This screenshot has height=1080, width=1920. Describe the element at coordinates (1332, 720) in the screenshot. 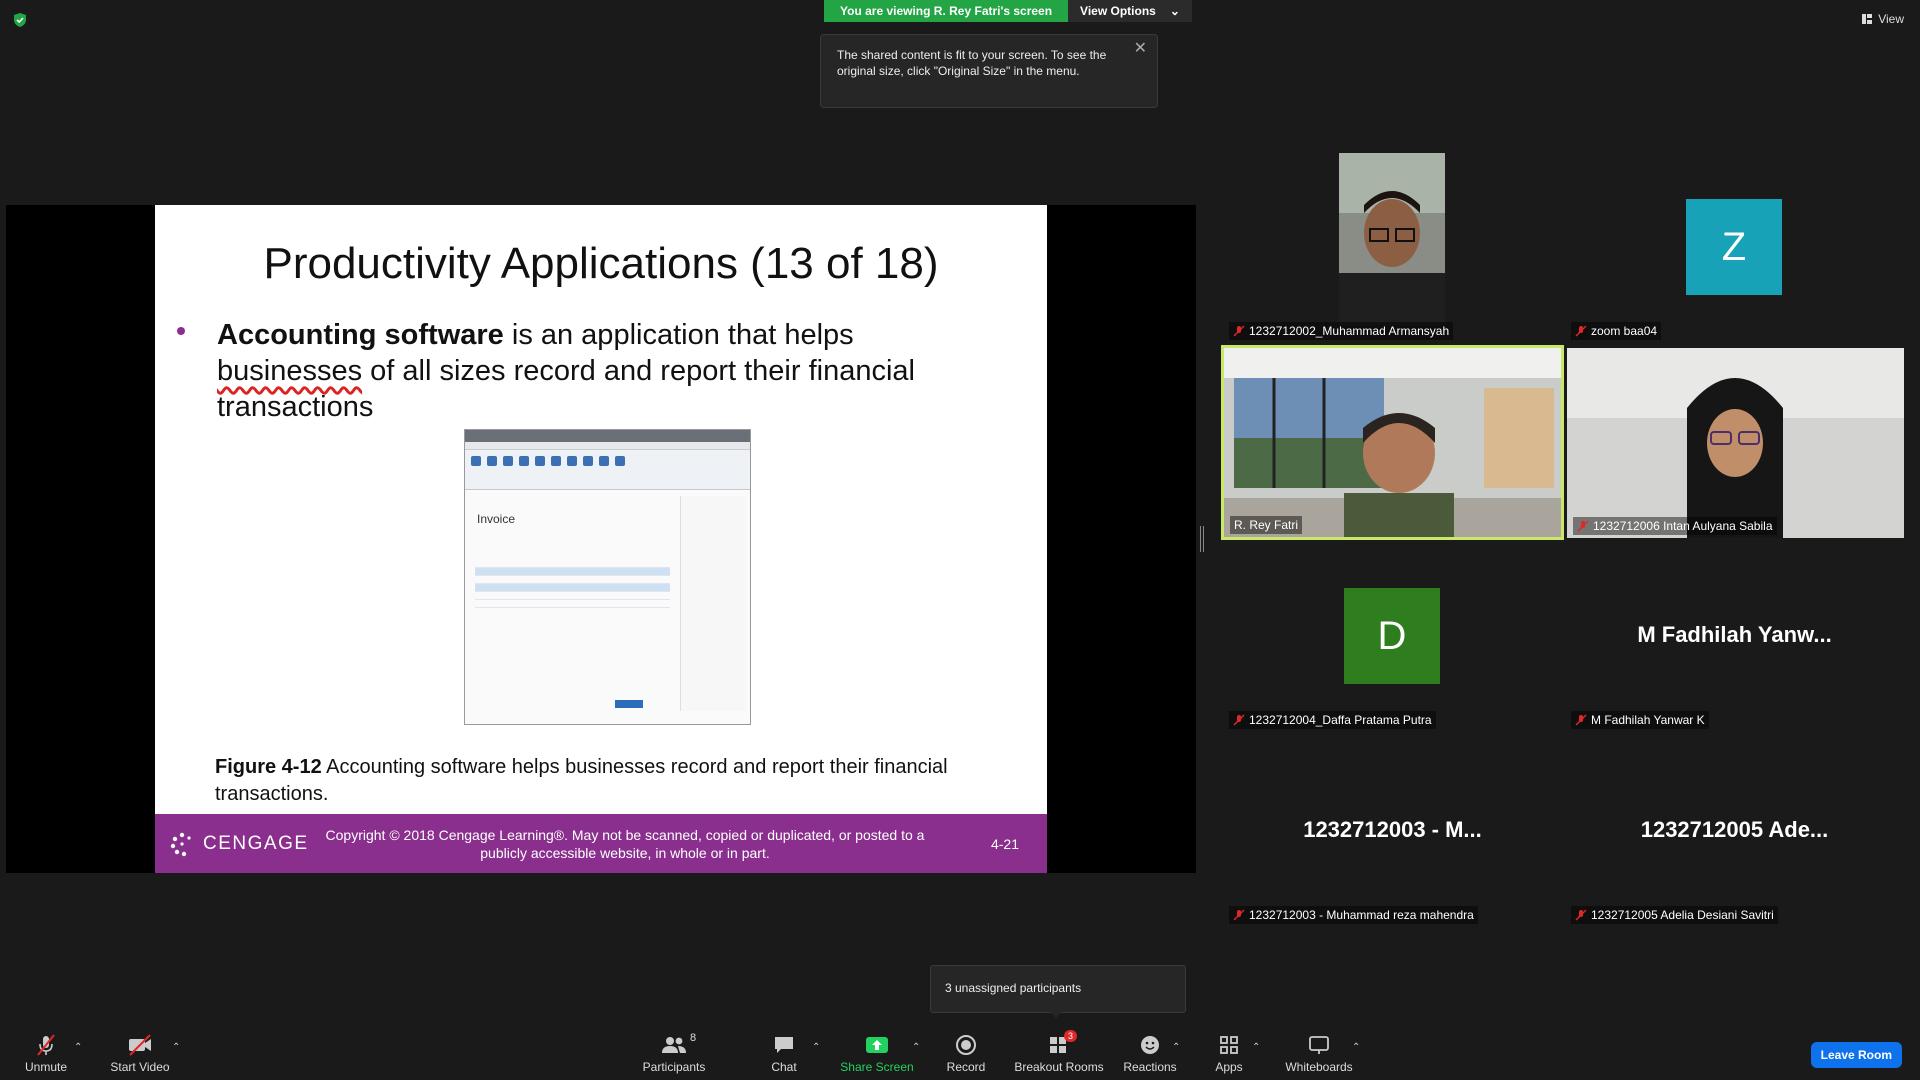

I see `participant-name-label: 1232712004_Daffa Pratama Putra` at that location.